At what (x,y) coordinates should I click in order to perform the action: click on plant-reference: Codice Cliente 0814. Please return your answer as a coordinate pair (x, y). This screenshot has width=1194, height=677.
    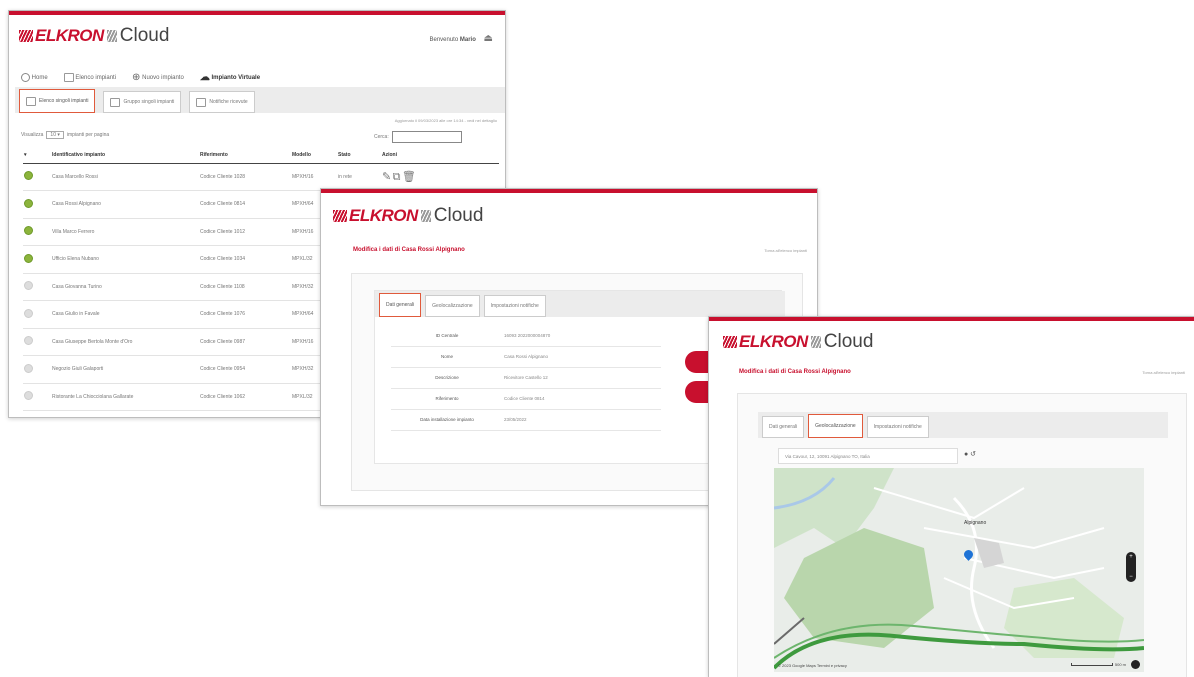
    Looking at the image, I should click on (223, 204).